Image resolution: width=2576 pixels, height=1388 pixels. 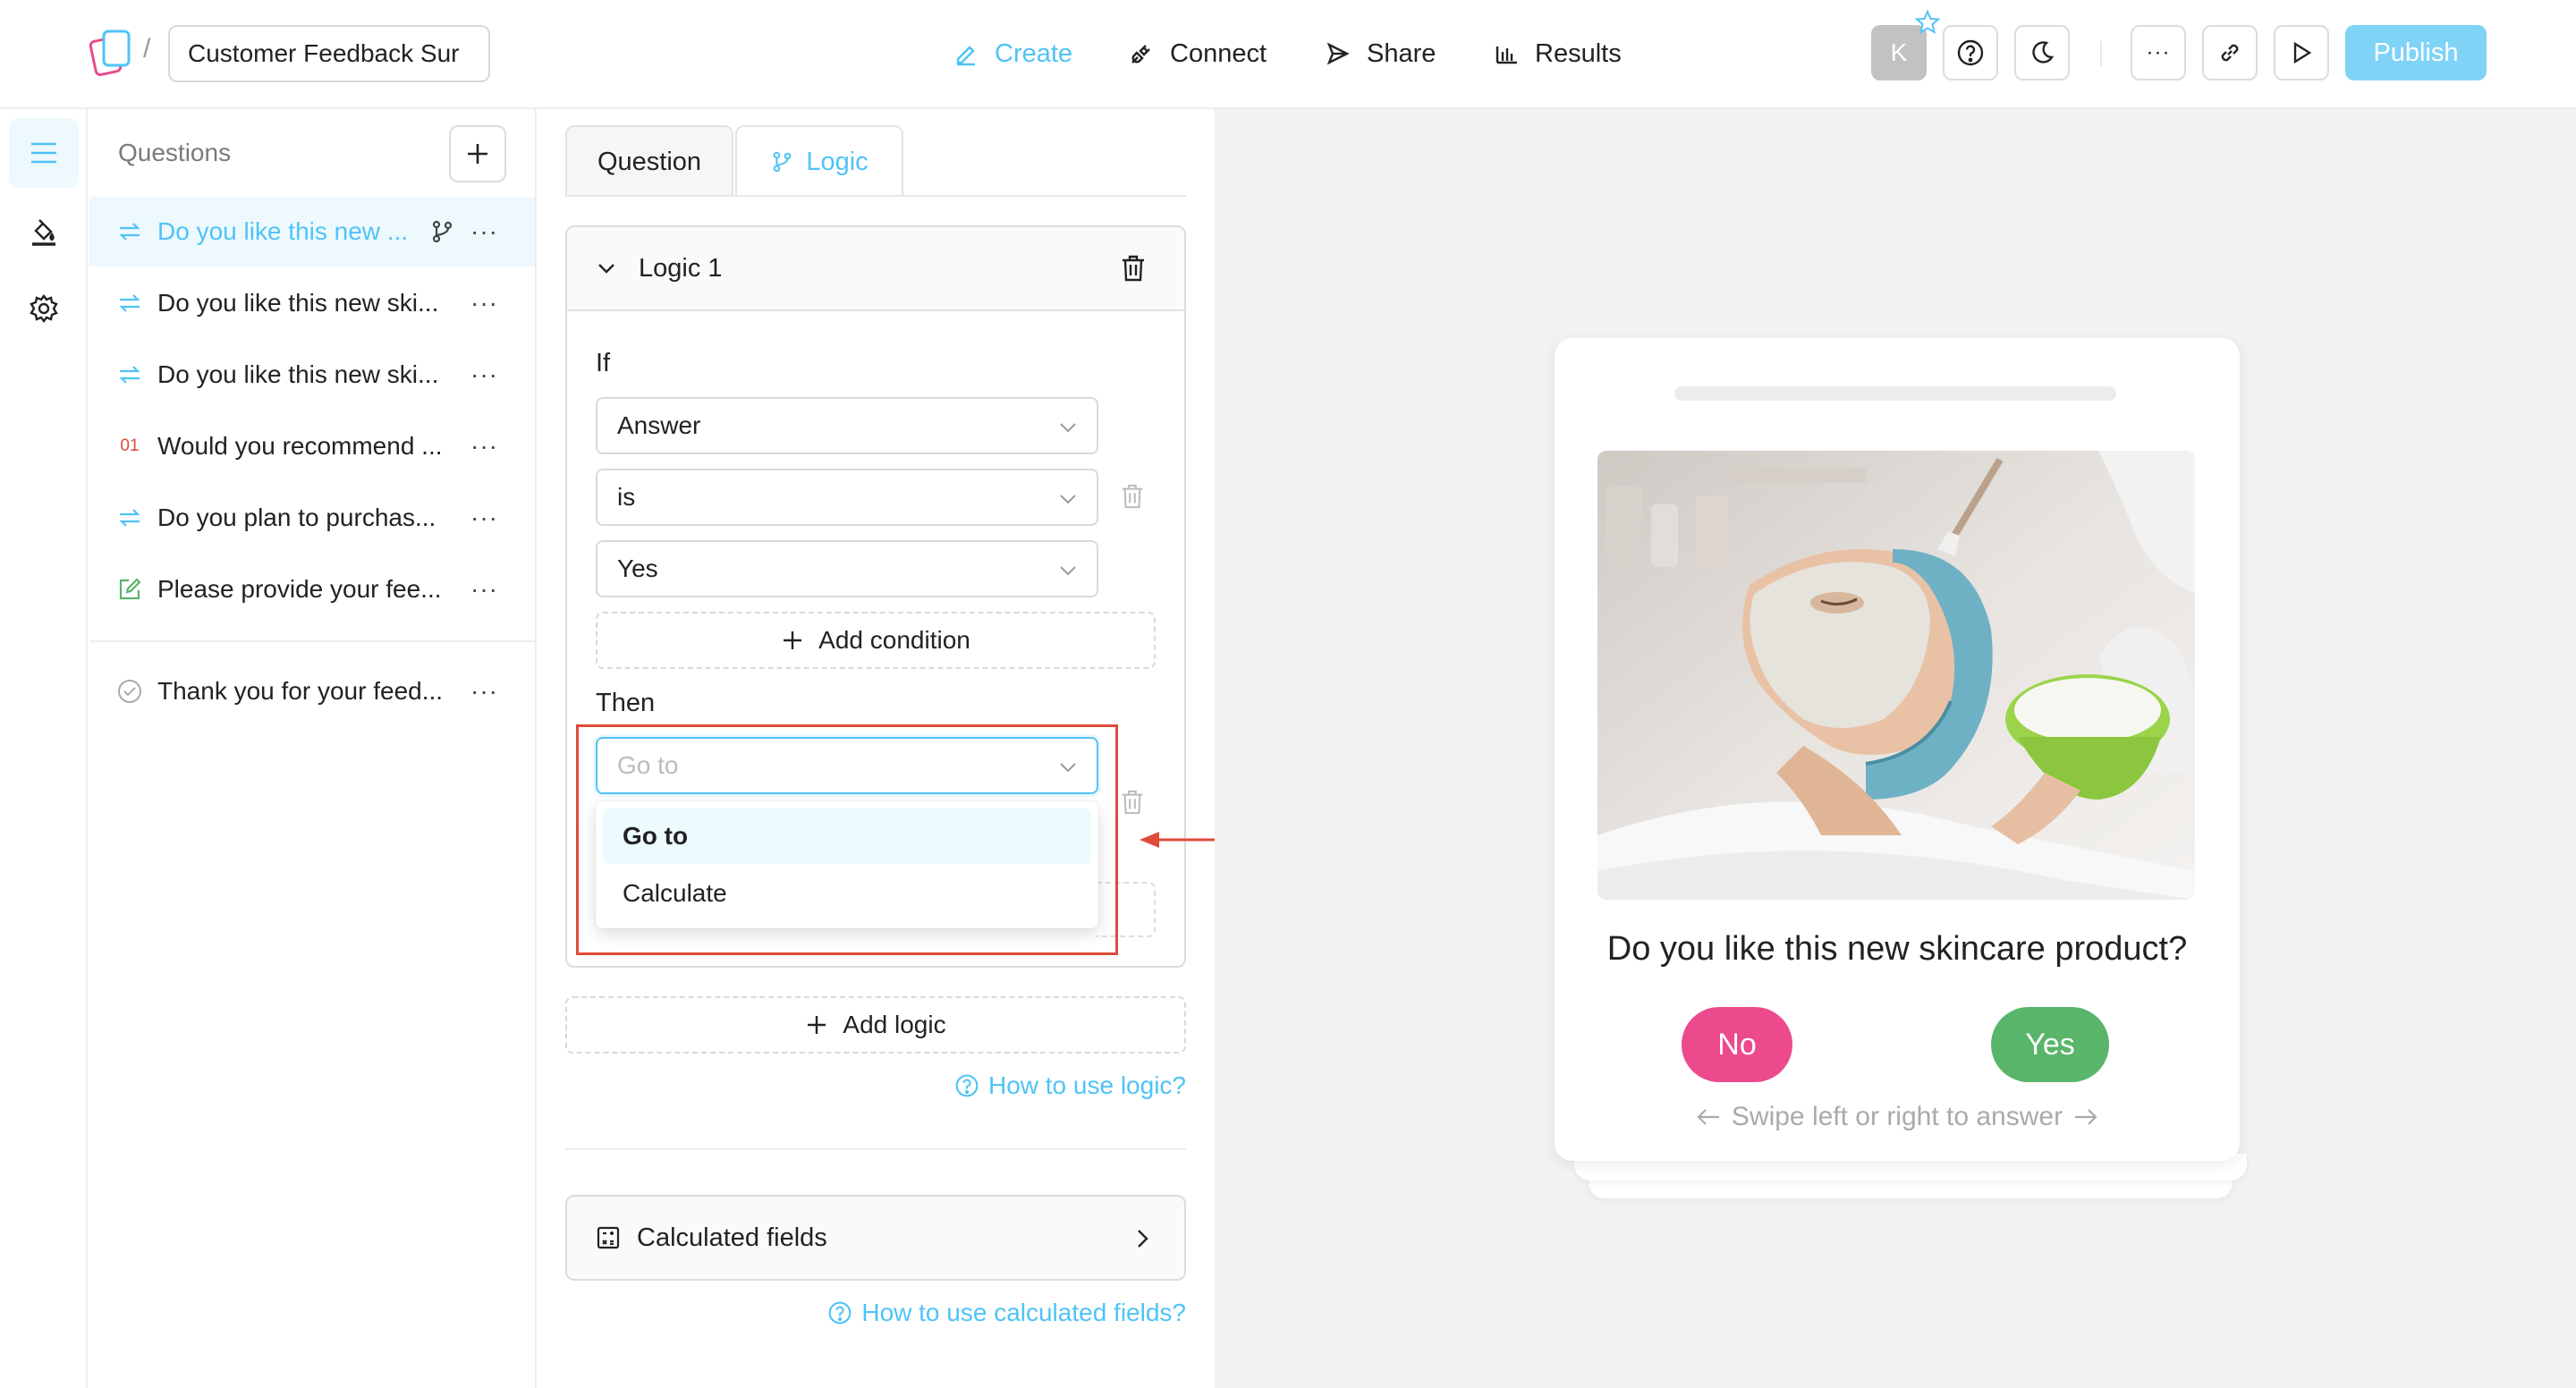 I want to click on rail-design-button, so click(x=44, y=232).